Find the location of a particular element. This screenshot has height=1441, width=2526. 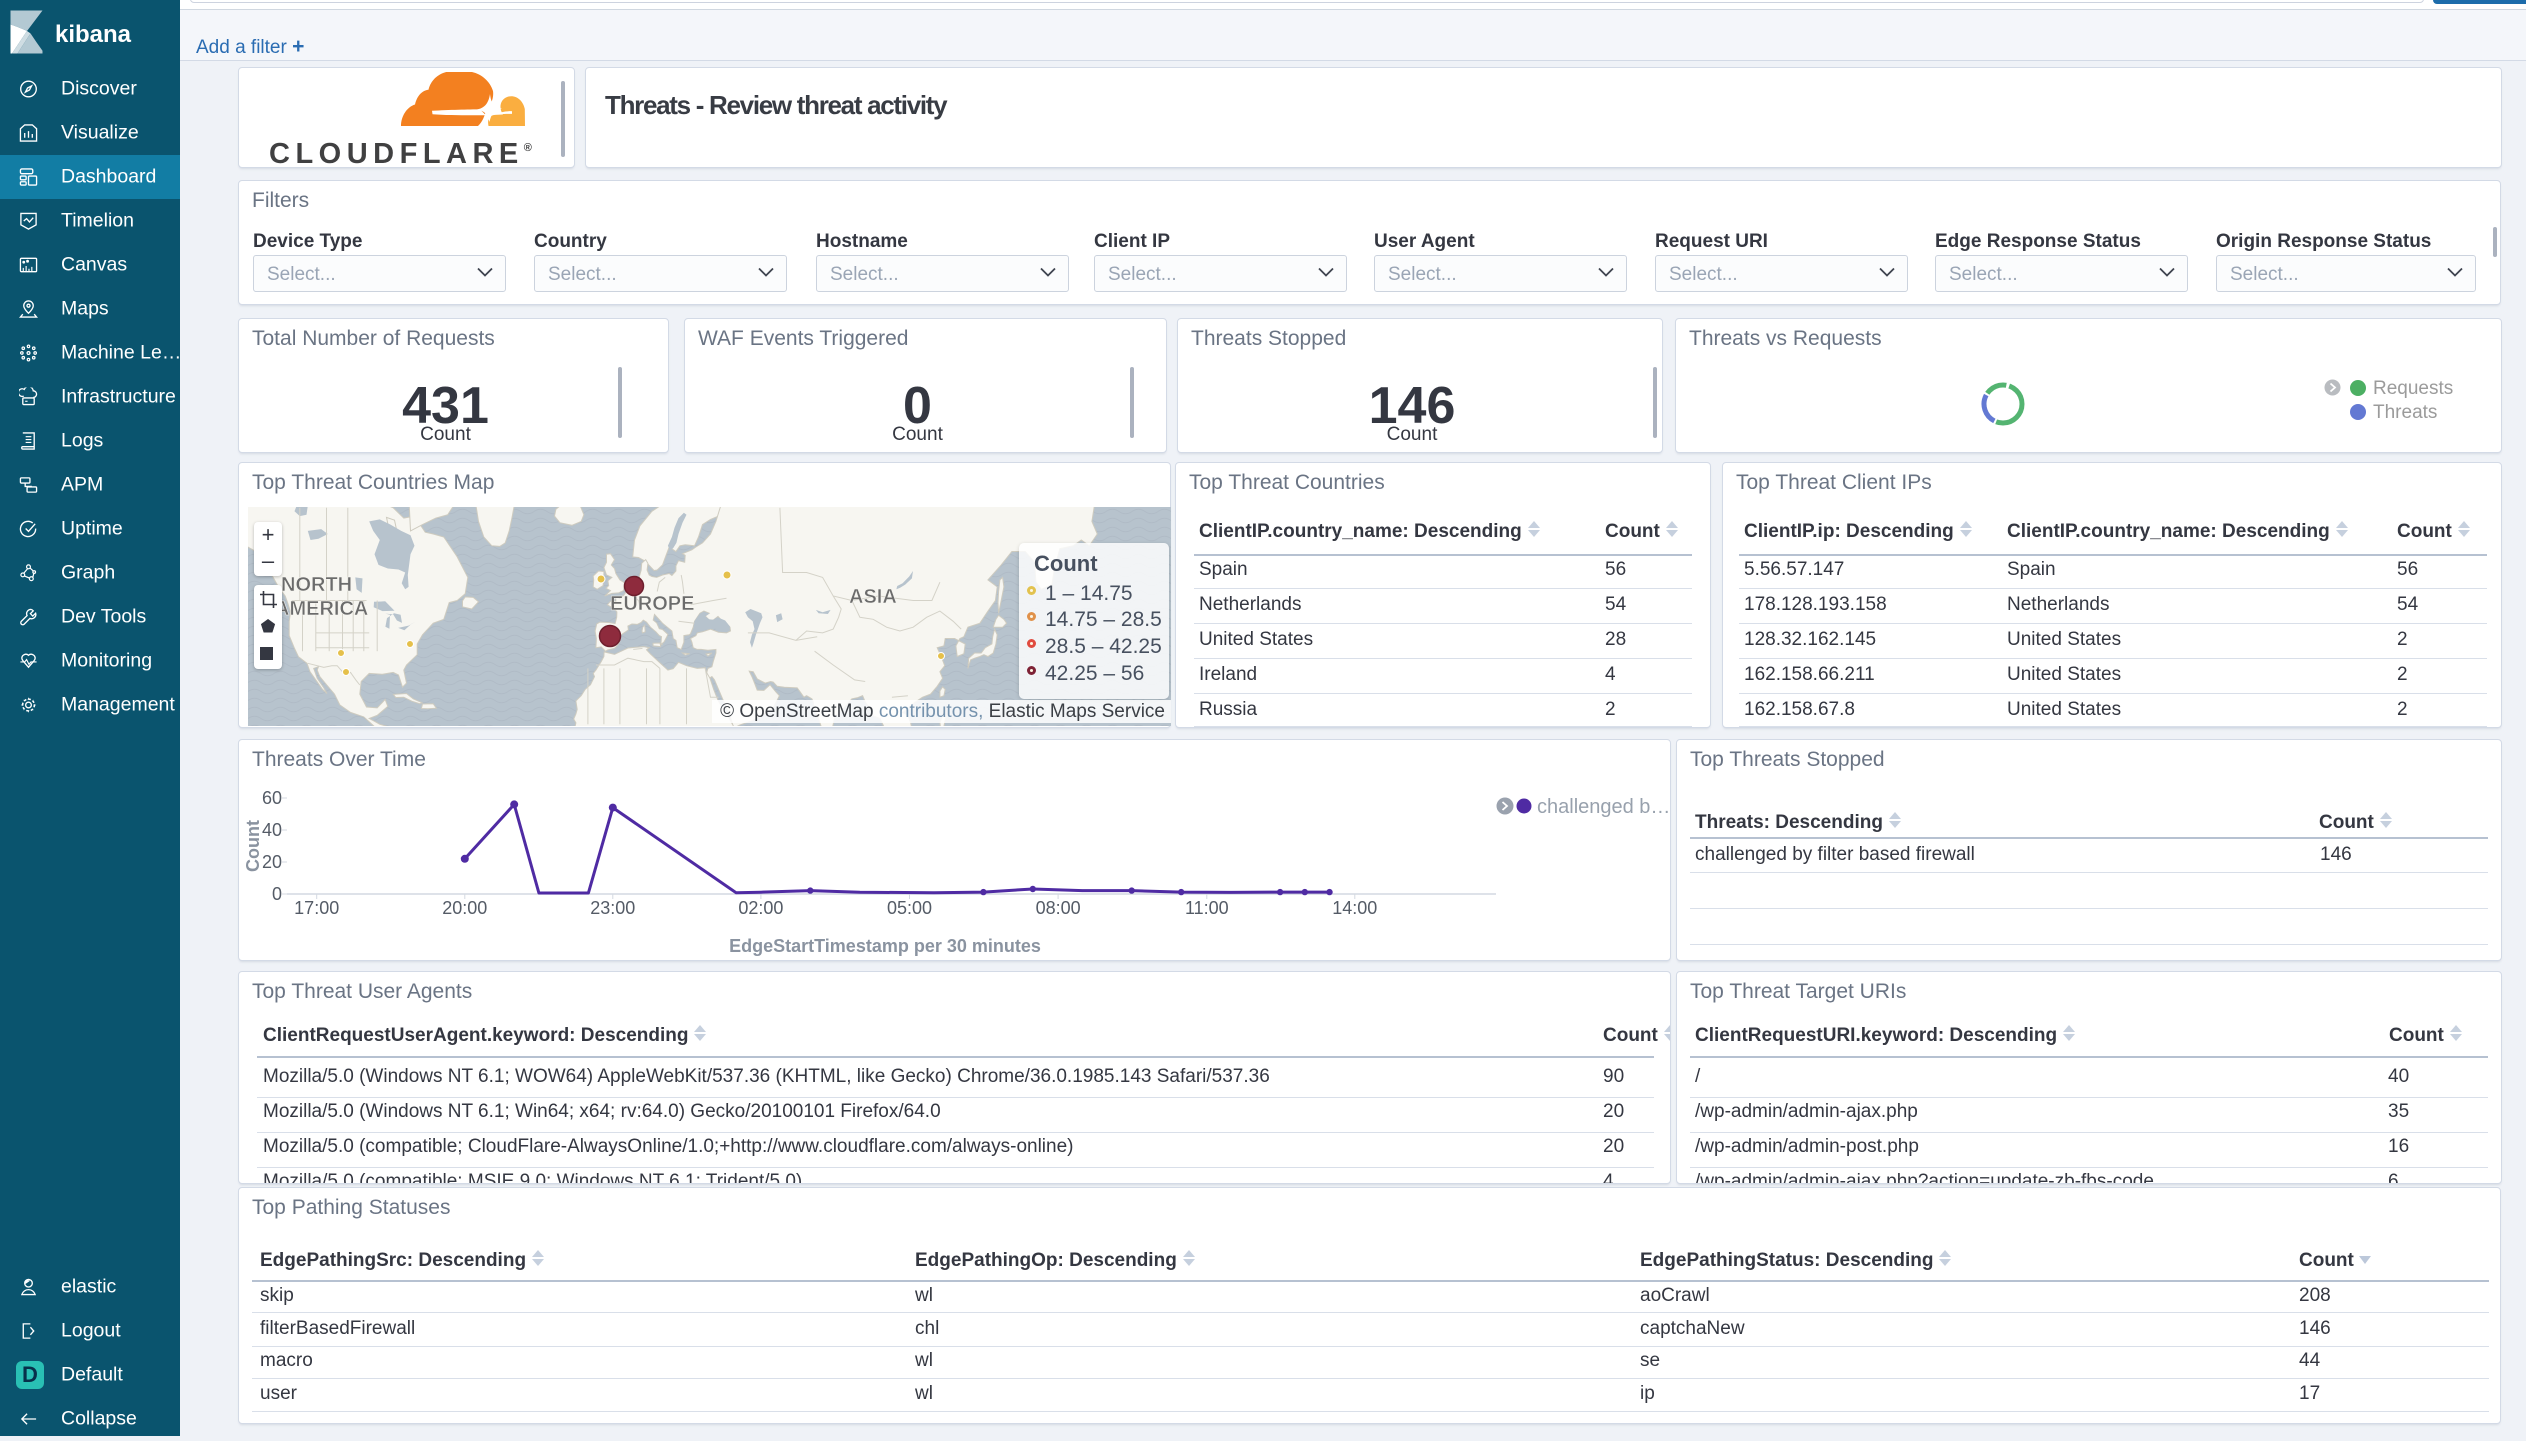

svg-text: Count is located at coordinates (253, 846).